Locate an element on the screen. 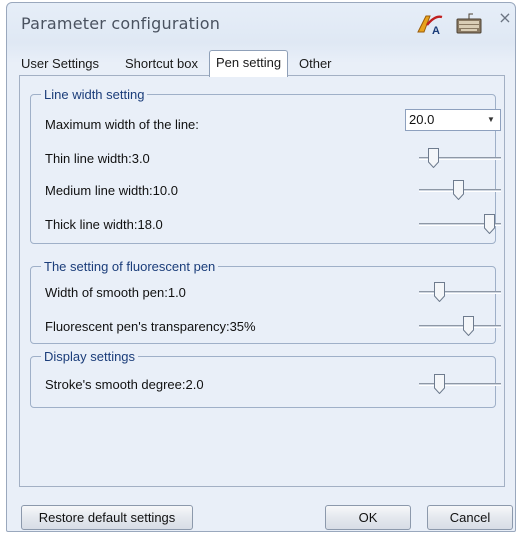 The width and height of the screenshot is (520, 535). smooth-pen-slider is located at coordinates (460, 292).